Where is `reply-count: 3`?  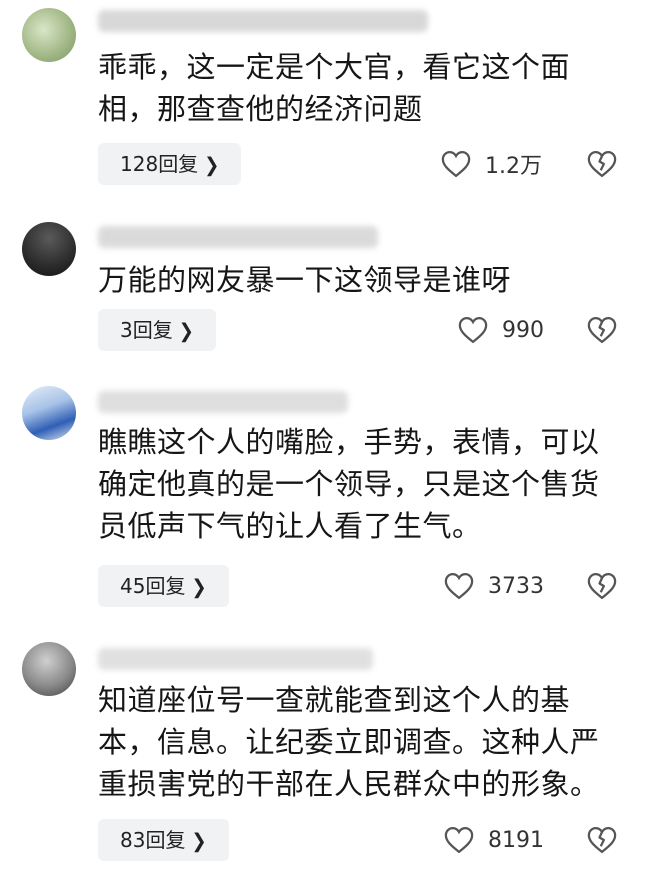 reply-count: 3 is located at coordinates (126, 330).